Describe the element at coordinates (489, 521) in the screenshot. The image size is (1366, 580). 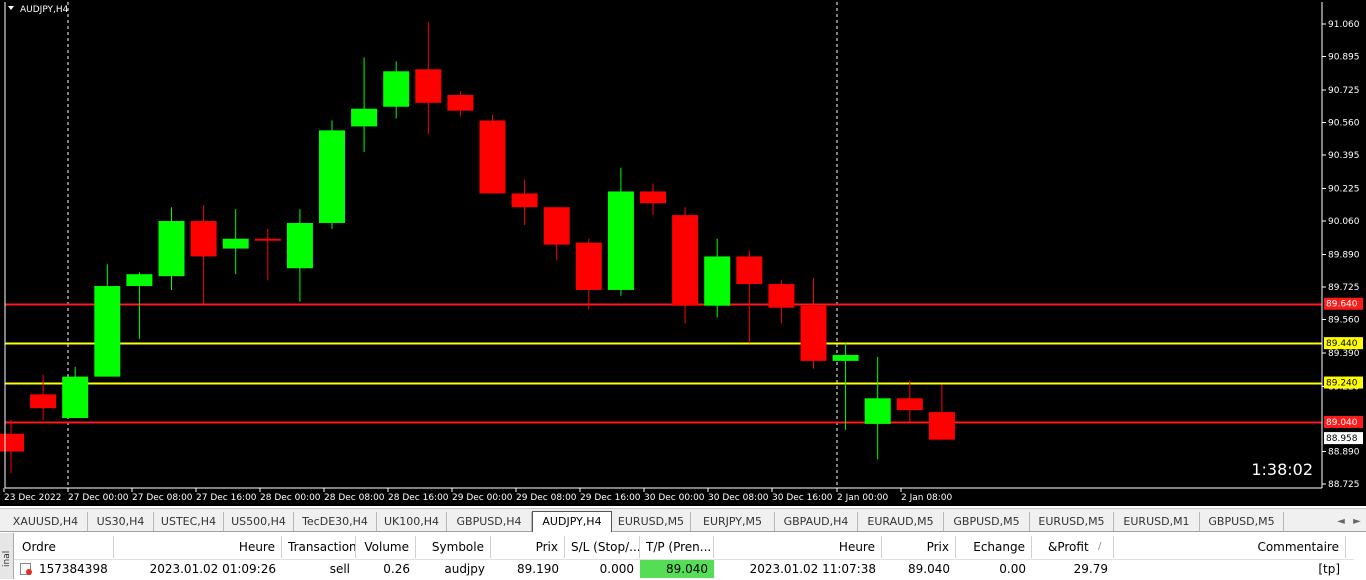
I see `symbol-tab: GBPUSD,H4` at that location.